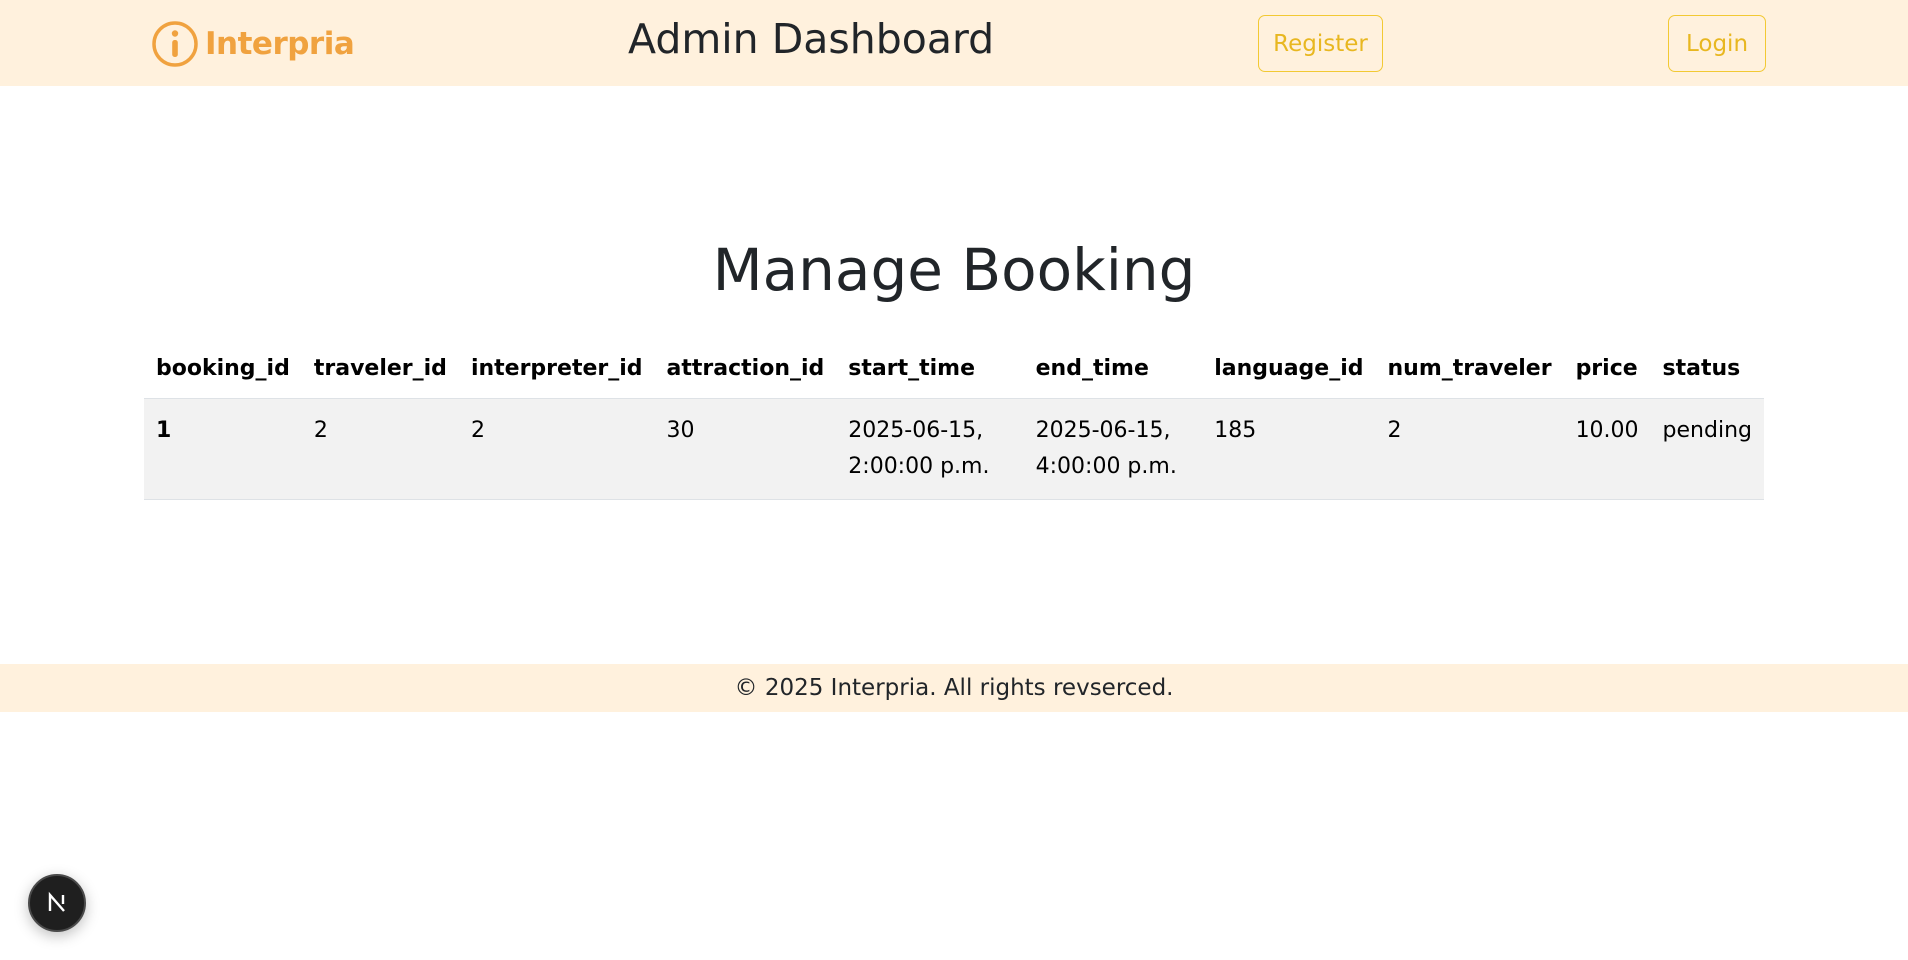  I want to click on page-title: Manage Booking, so click(954, 270).